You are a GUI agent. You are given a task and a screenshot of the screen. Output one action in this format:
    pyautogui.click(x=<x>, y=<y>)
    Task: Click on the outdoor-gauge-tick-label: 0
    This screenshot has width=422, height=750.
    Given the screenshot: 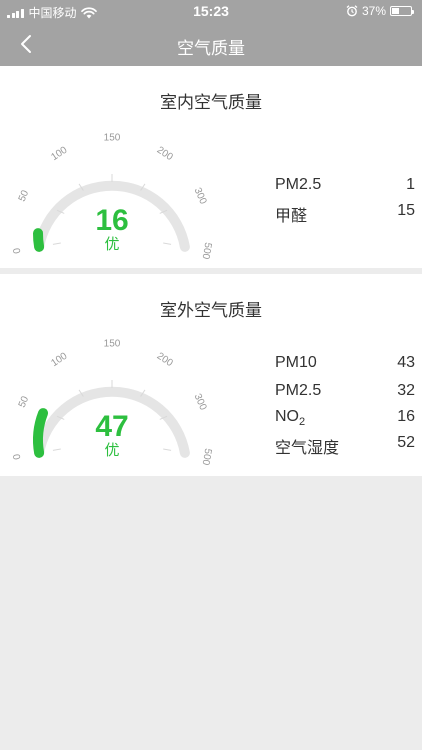 What is the action you would take?
    pyautogui.click(x=18, y=457)
    